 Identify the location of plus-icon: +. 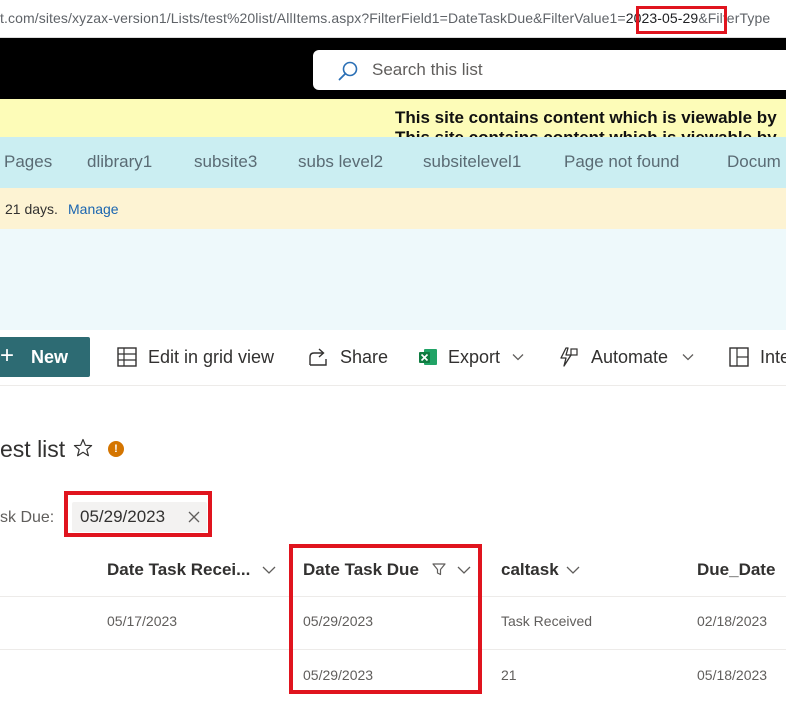
(7, 355).